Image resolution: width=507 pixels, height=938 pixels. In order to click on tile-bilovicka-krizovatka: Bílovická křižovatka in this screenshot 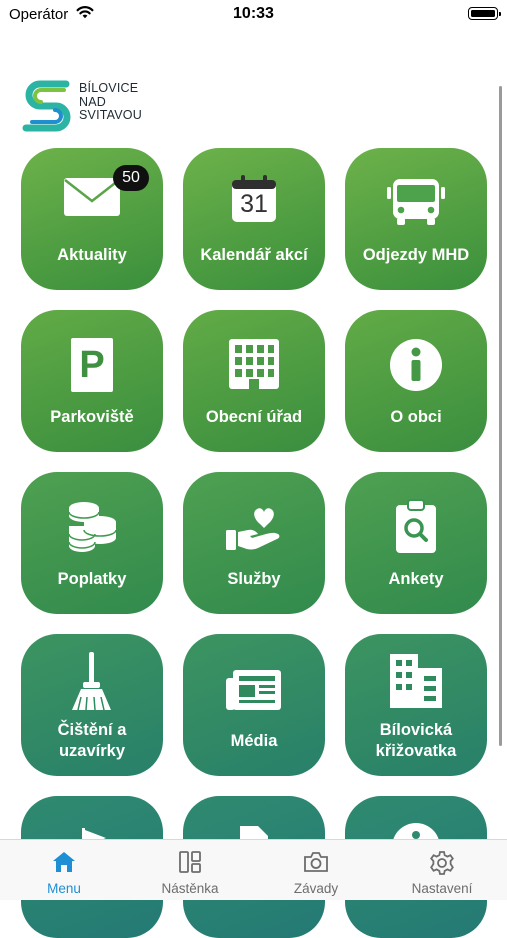, I will do `click(416, 705)`.